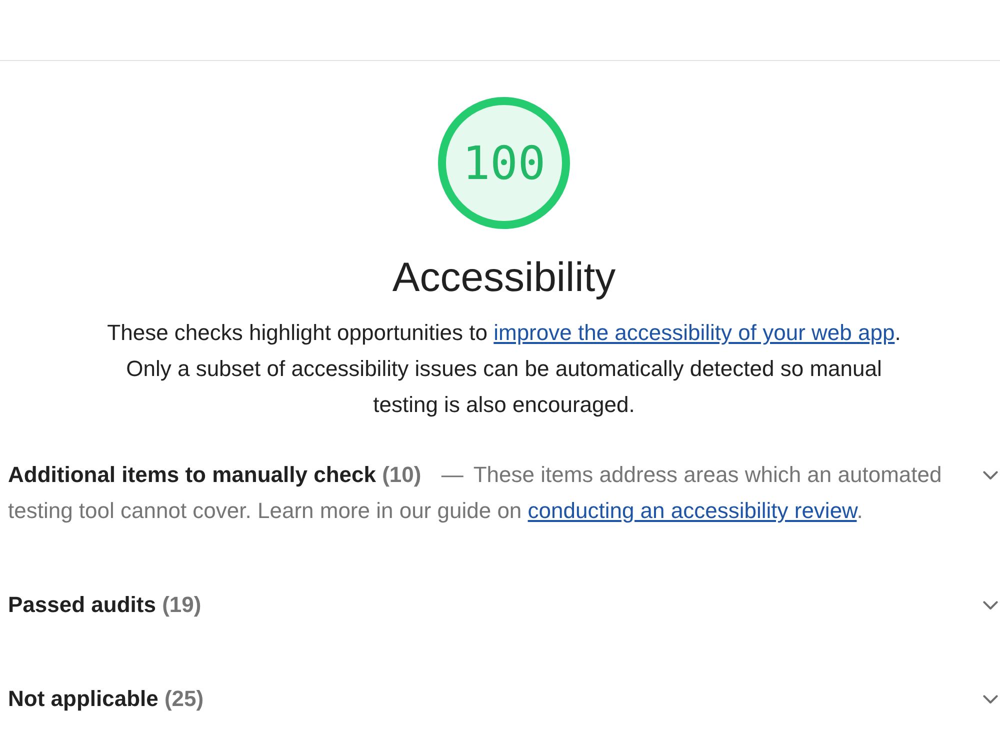 The image size is (1000, 750). What do you see at coordinates (504, 163) in the screenshot?
I see `score-value: 100` at bounding box center [504, 163].